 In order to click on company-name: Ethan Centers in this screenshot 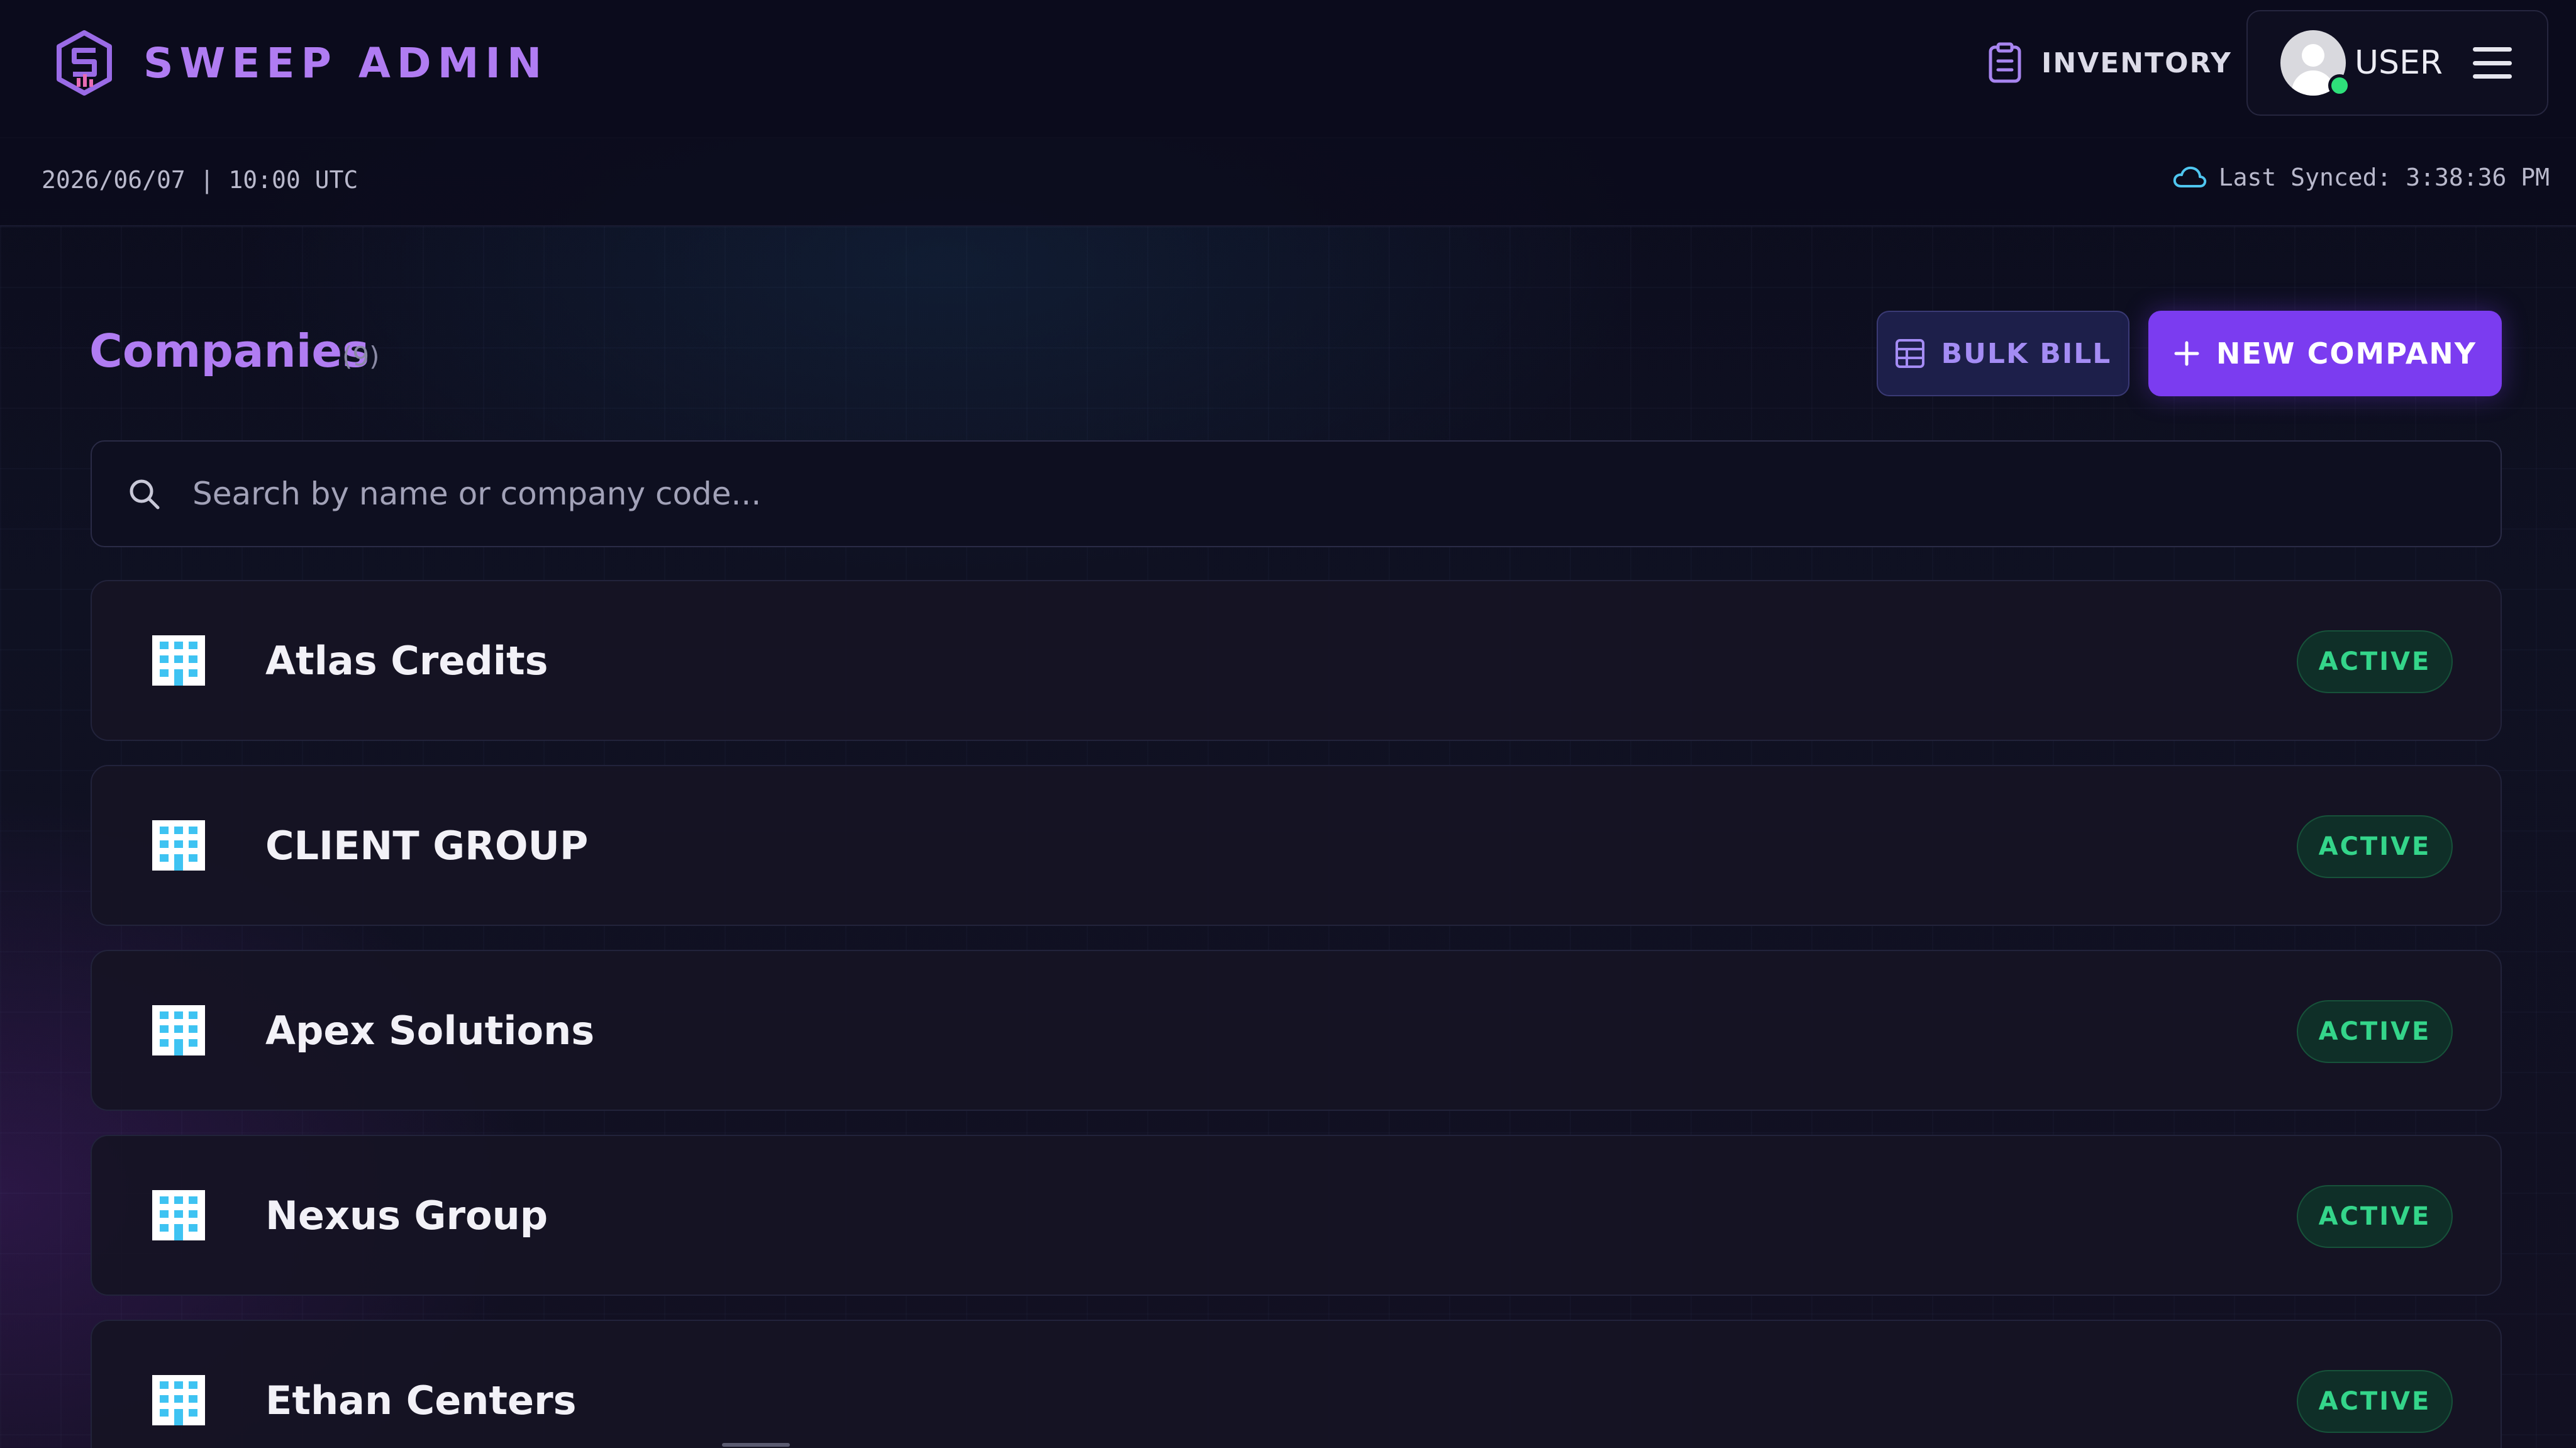, I will do `click(421, 1400)`.